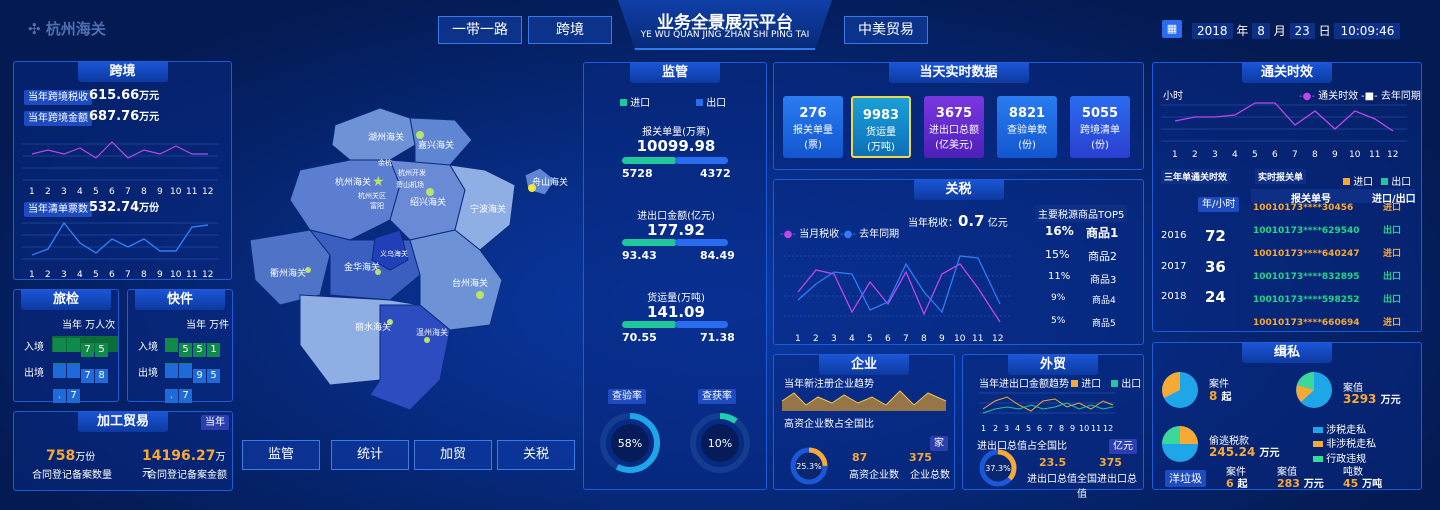 The height and width of the screenshot is (510, 1440). I want to click on kuaijian-in-digits: 551.7, so click(198, 356).